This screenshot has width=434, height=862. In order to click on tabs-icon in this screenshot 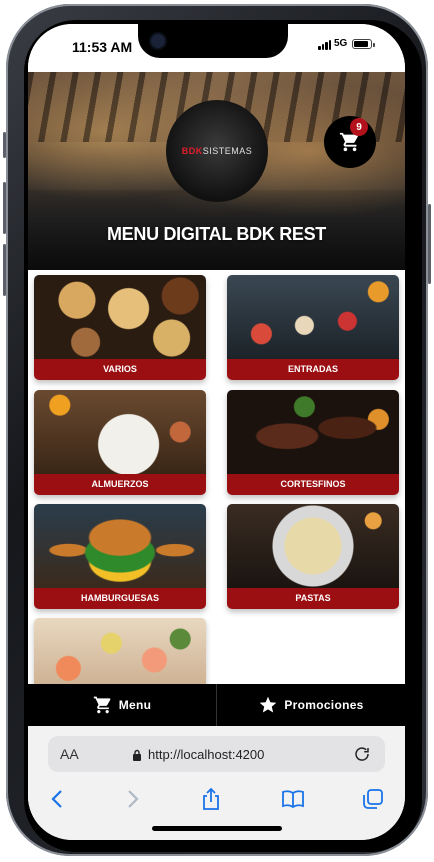, I will do `click(373, 799)`.